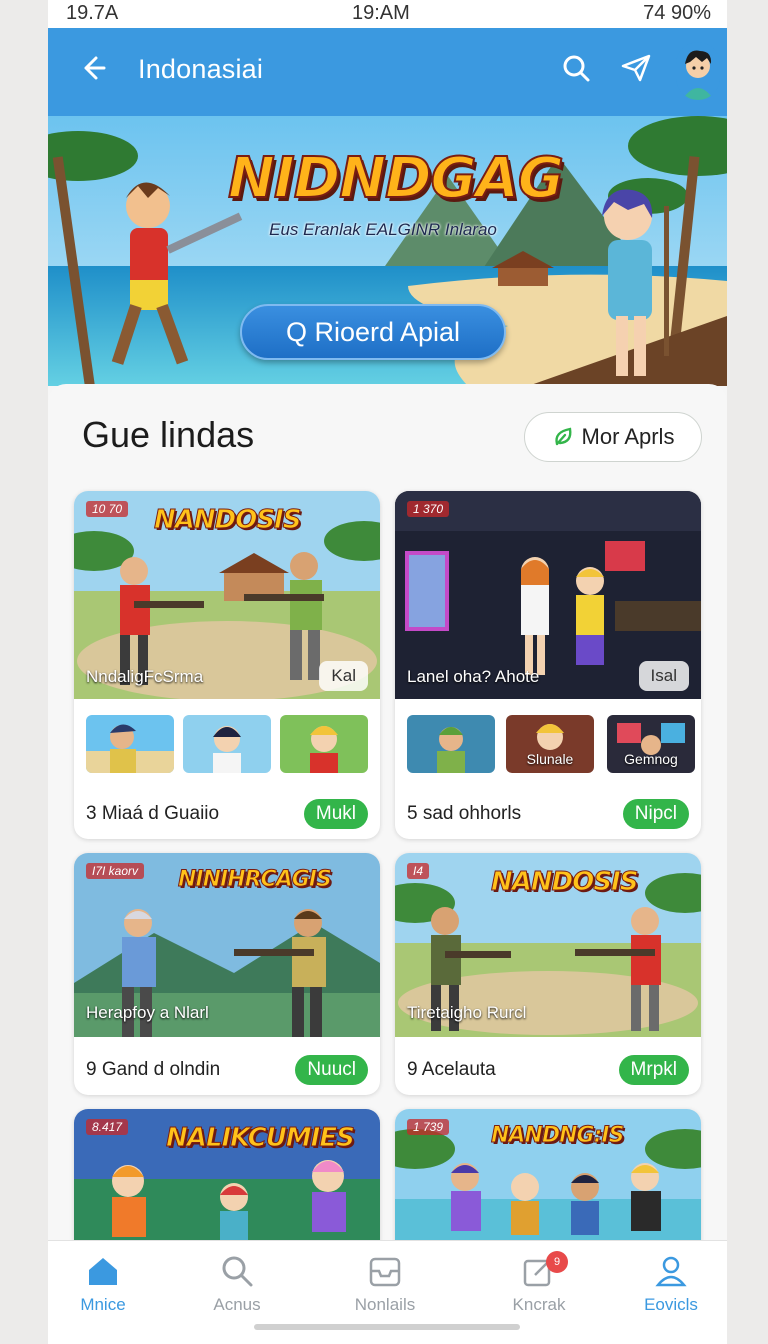  Describe the element at coordinates (628, 436) in the screenshot. I see `more-apps-label: Mor Aprls` at that location.